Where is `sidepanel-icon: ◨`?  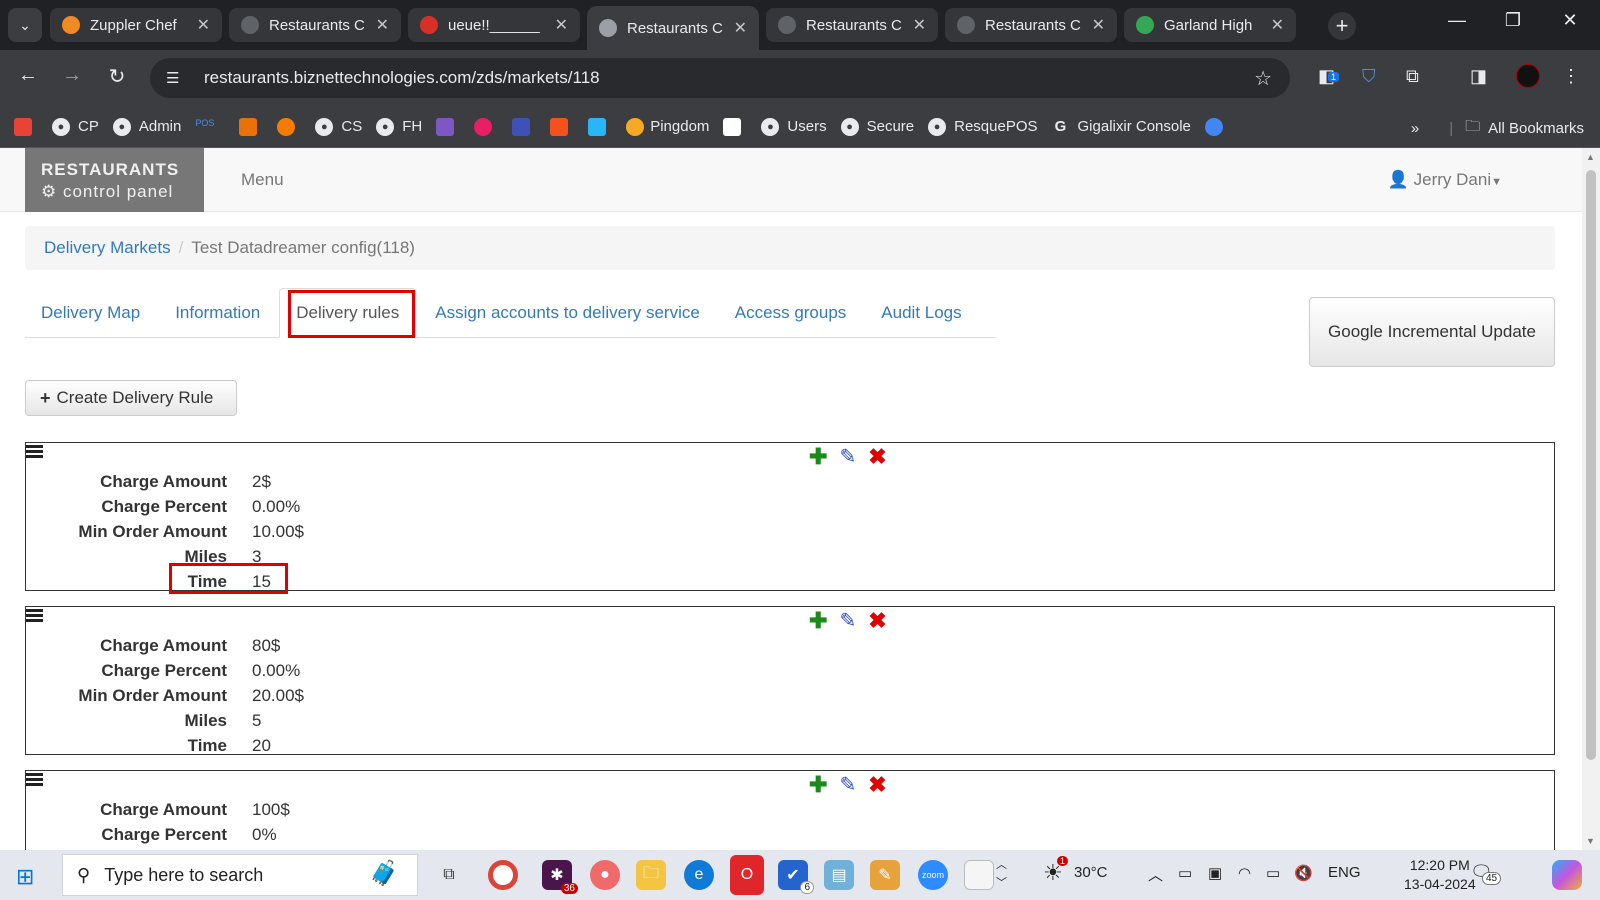
sidepanel-icon: ◨ is located at coordinates (1478, 76).